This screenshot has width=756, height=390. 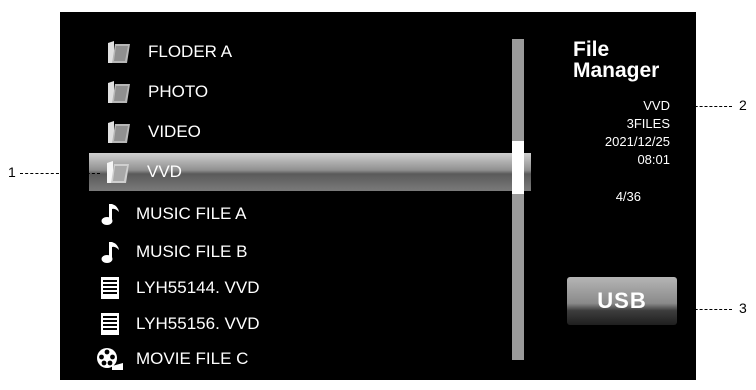 What do you see at coordinates (12, 172) in the screenshot?
I see `callout-label-1: 1` at bounding box center [12, 172].